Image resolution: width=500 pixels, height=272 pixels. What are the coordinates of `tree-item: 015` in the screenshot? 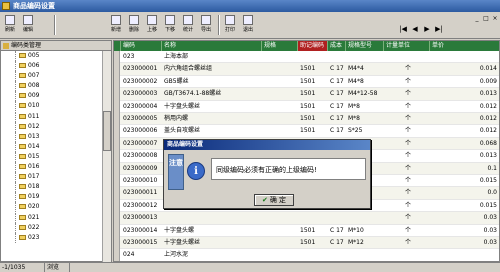 It's located at (56, 156).